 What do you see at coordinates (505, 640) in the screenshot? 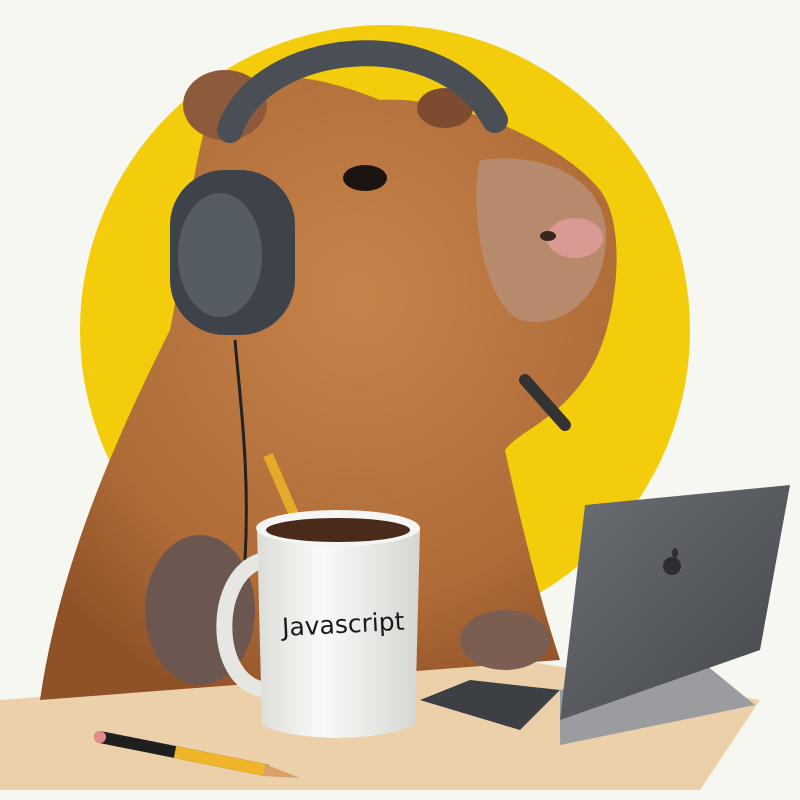
I see `capybara-paw-right` at bounding box center [505, 640].